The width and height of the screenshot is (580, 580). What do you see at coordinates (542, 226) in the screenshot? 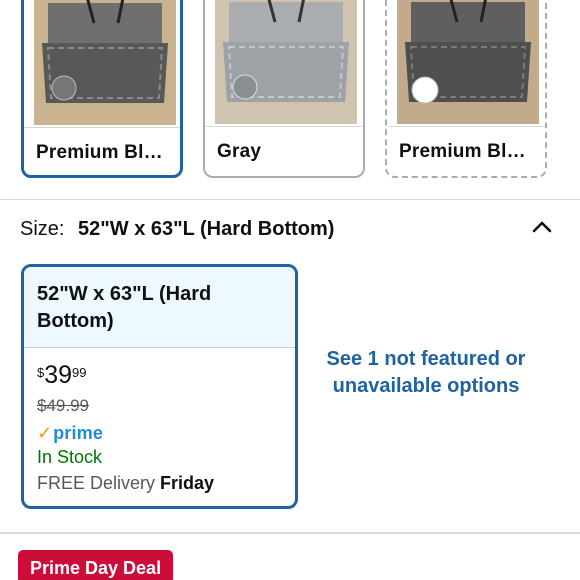
I see `chevron-up-icon` at bounding box center [542, 226].